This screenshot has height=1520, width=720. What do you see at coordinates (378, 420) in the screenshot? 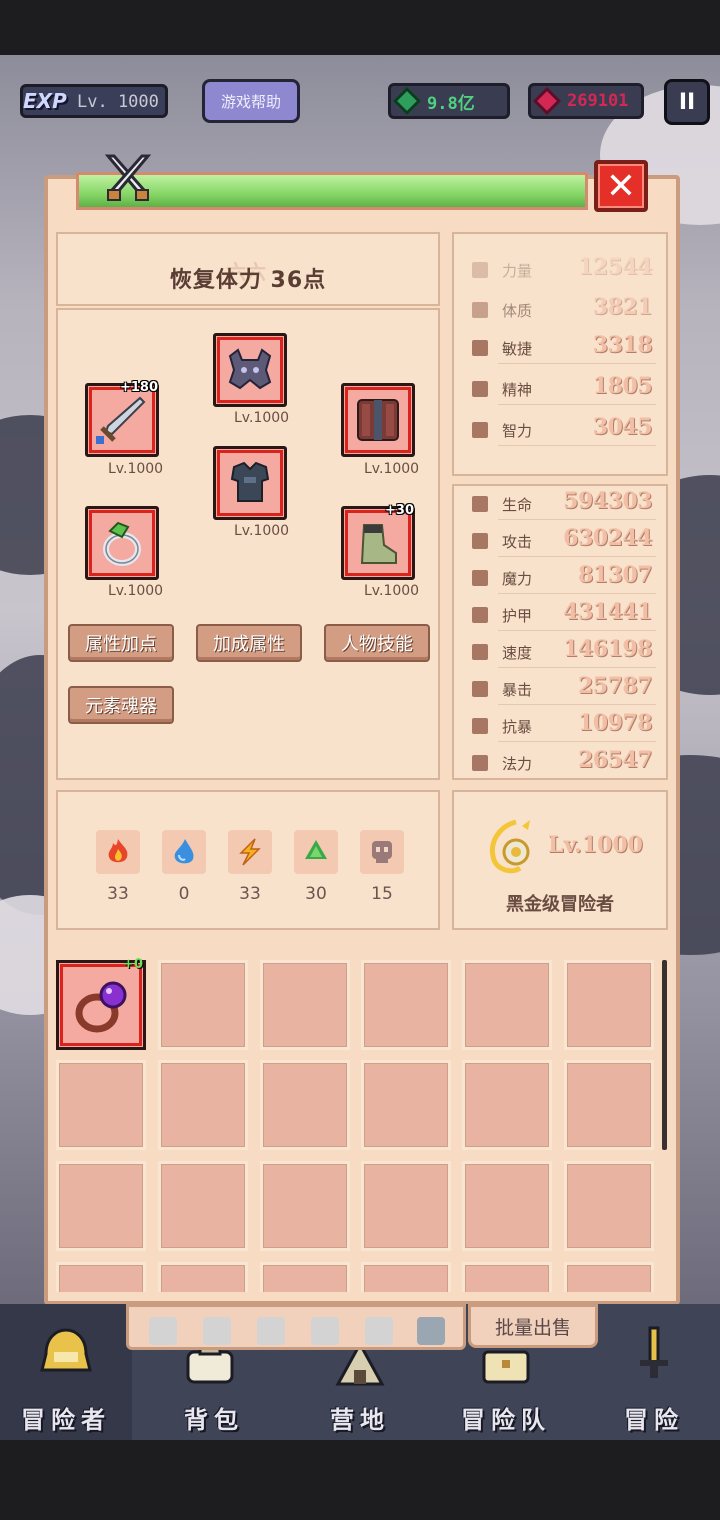
I see `equip-slot-shield` at bounding box center [378, 420].